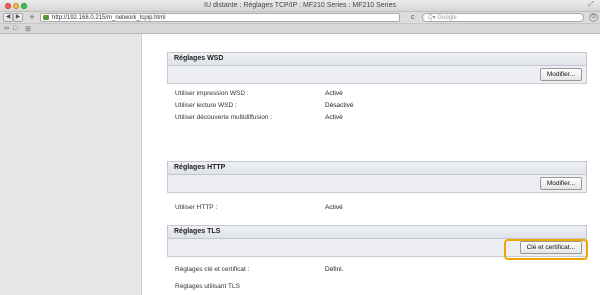 The height and width of the screenshot is (295, 600). I want to click on site-icon, so click(46, 17).